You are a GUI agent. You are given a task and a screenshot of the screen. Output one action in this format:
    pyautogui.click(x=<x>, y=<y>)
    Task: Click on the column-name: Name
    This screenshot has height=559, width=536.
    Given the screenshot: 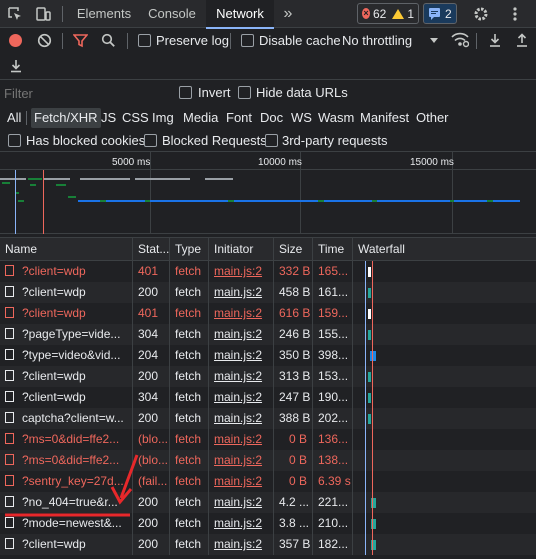 What is the action you would take?
    pyautogui.click(x=66, y=249)
    